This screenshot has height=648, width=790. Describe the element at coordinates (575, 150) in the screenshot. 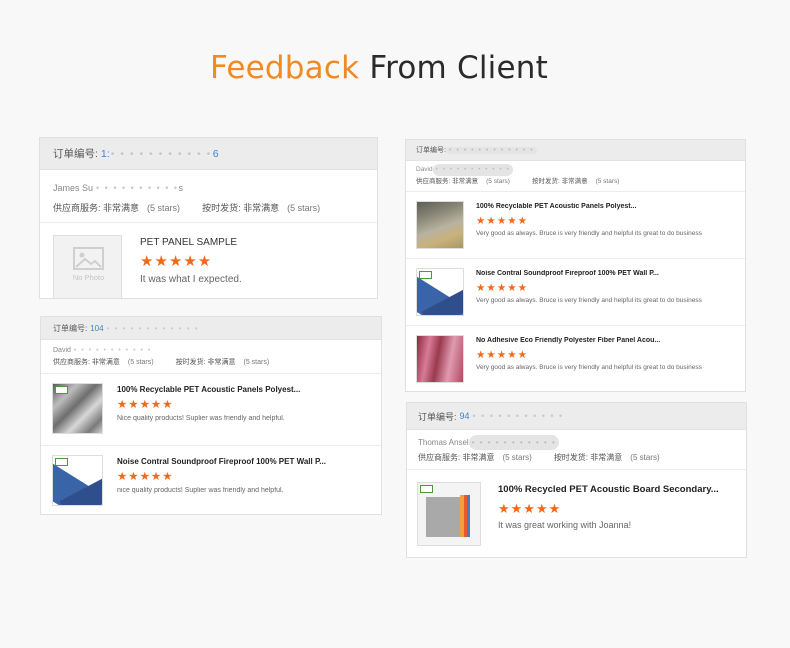

I see `order-header: 订单编号: • • • • • • • • • • • •` at that location.